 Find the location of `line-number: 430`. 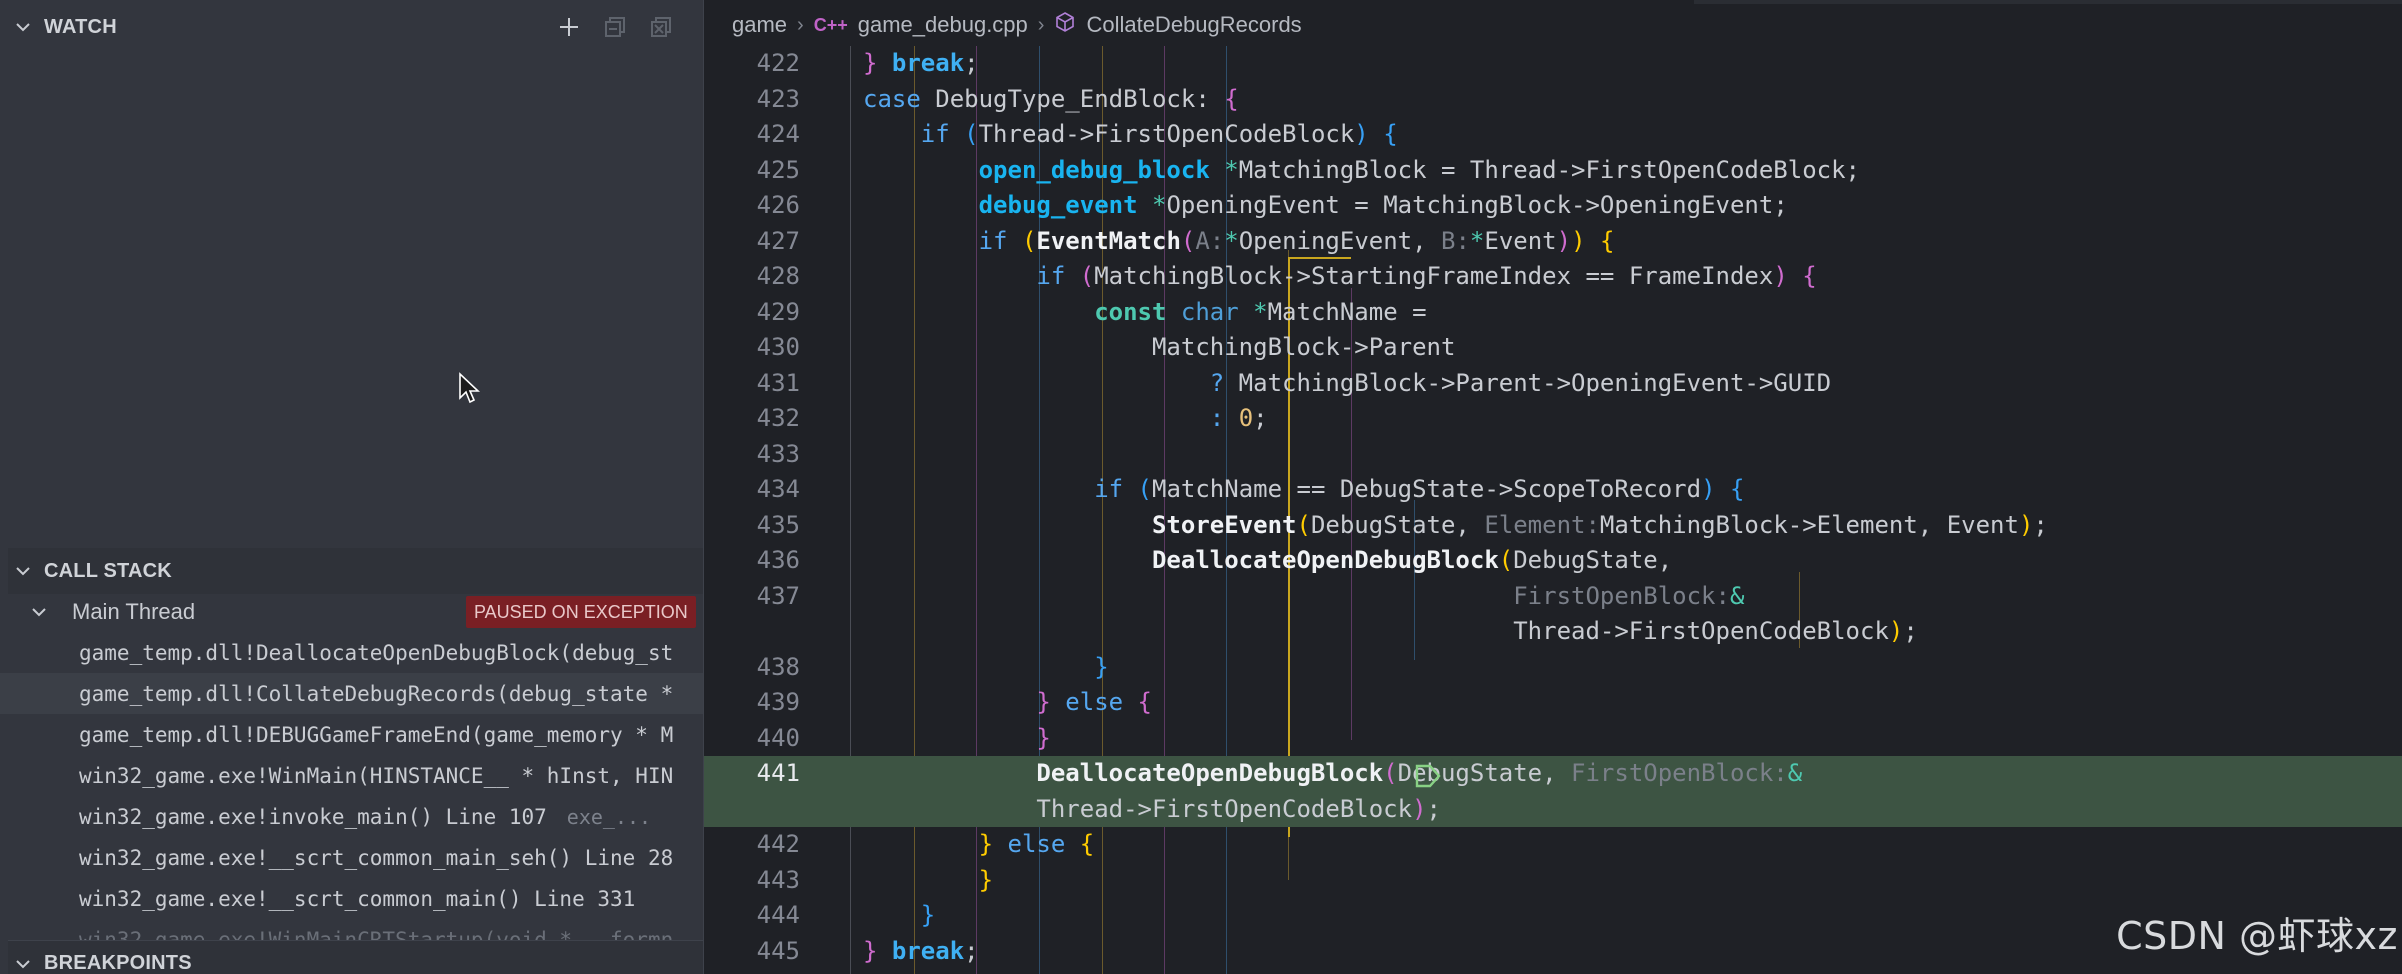

line-number: 430 is located at coordinates (778, 347).